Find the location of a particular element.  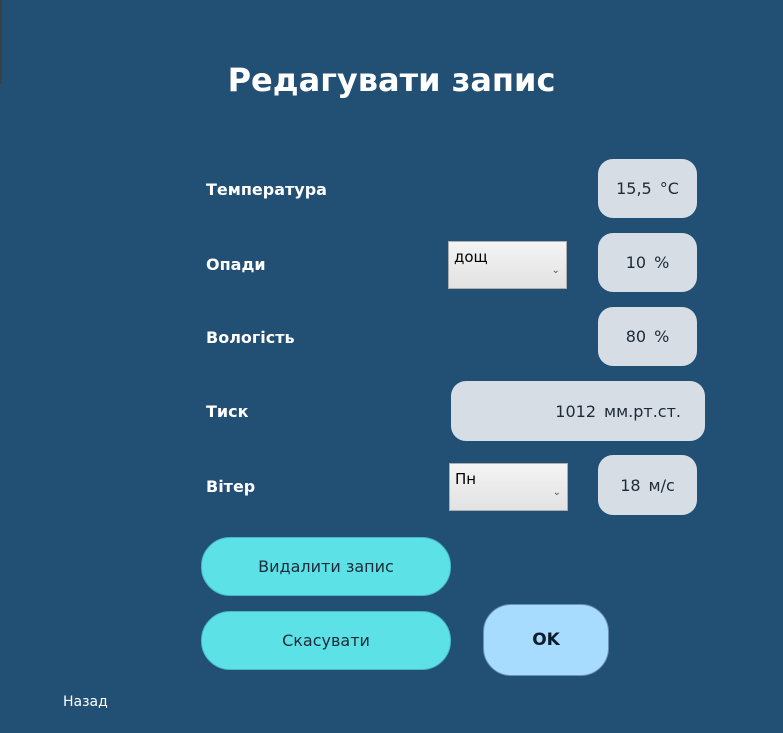

back-link: Назад is located at coordinates (85, 702).